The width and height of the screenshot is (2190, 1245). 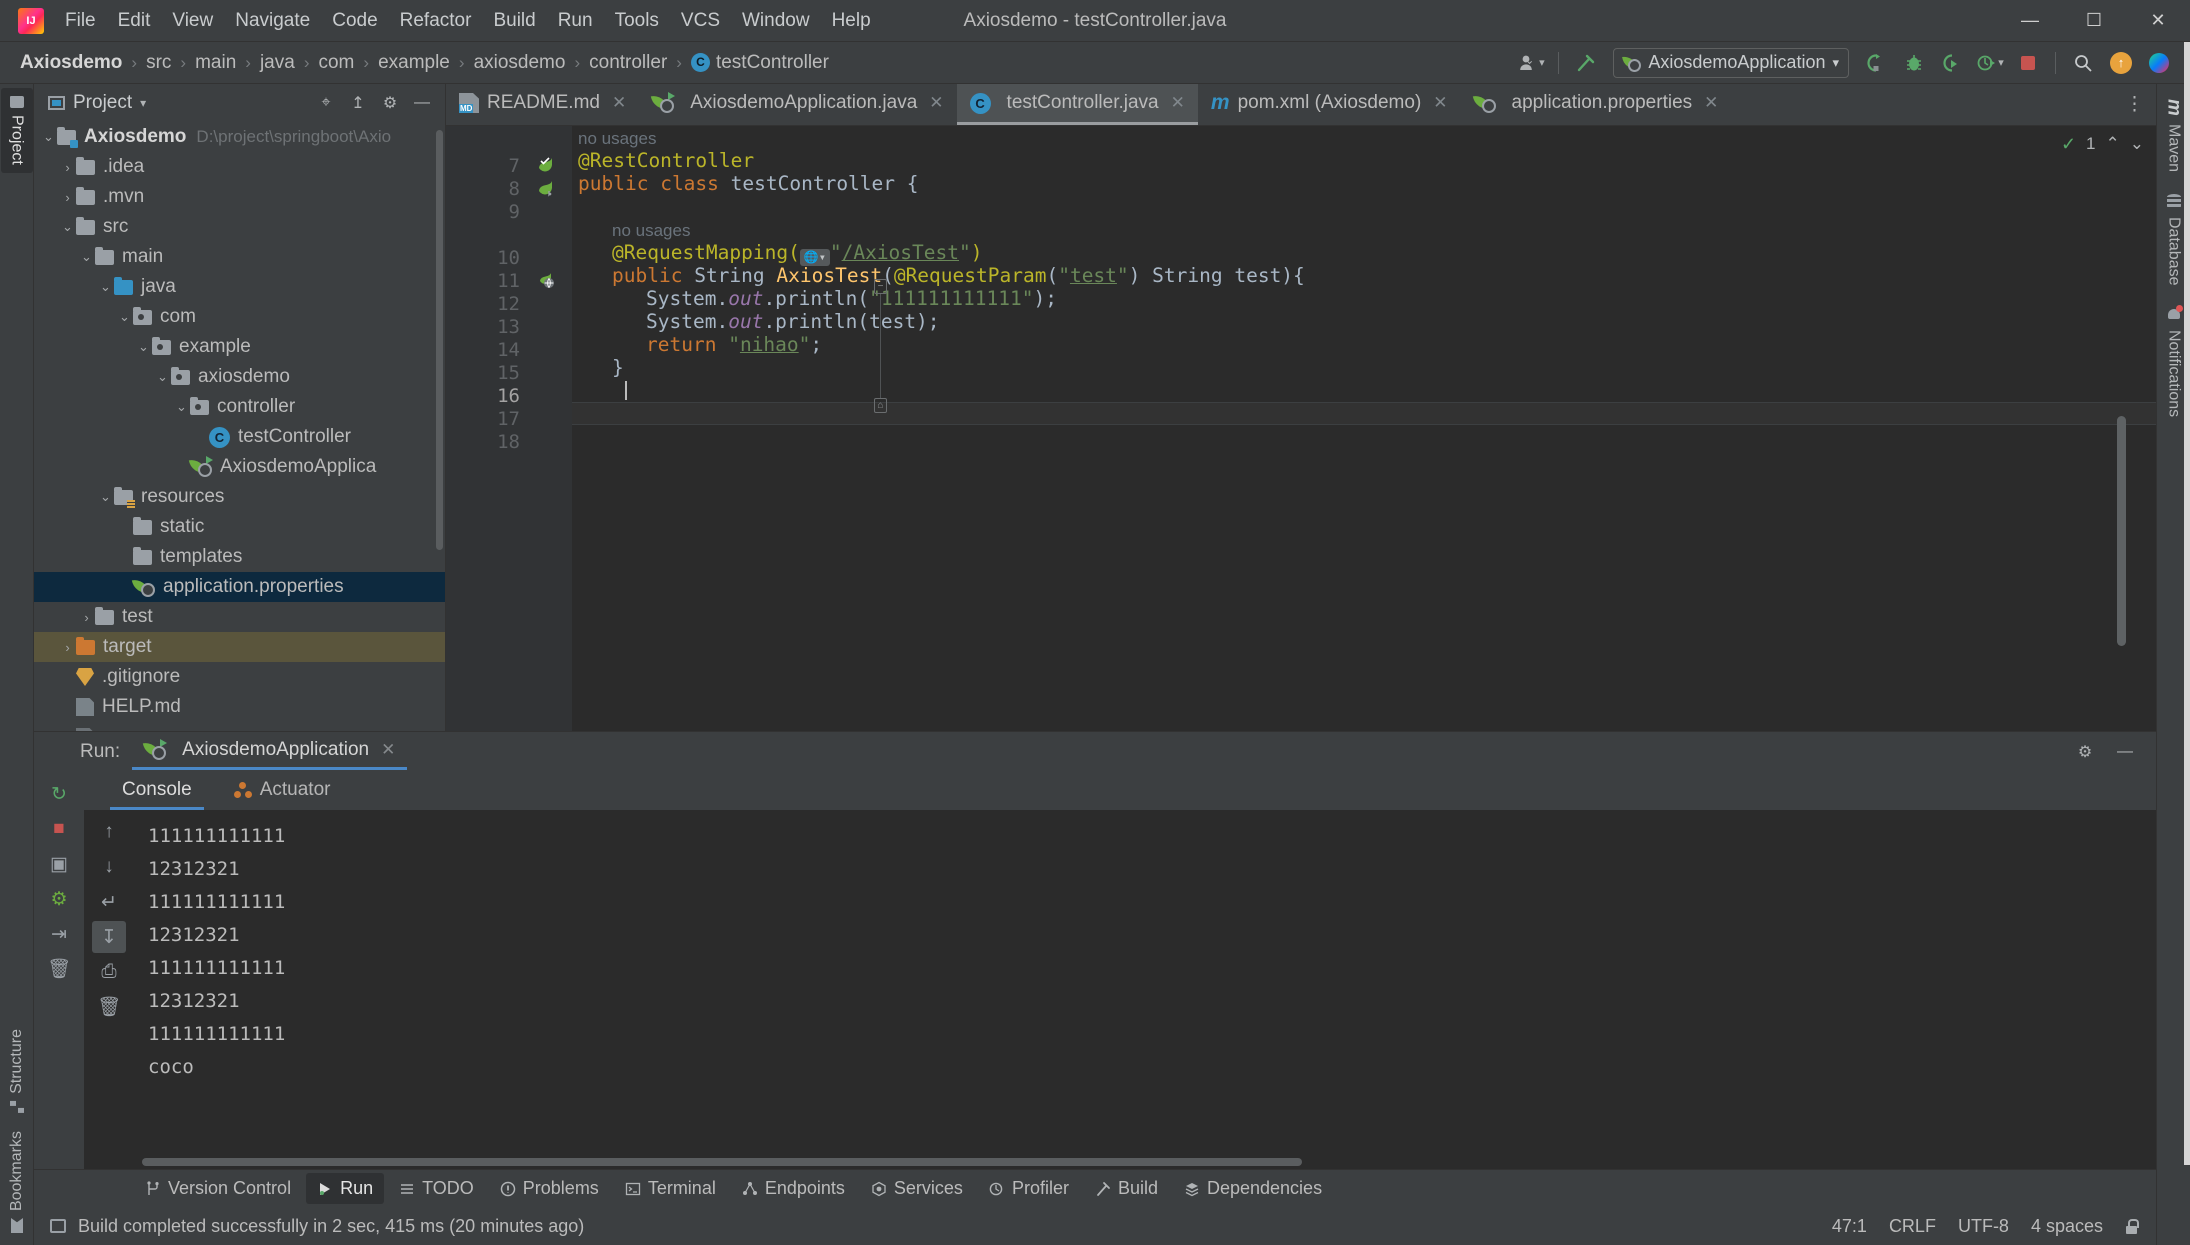 What do you see at coordinates (17, 1182) in the screenshot?
I see `sidebar-item-bookmarks: Bookmarks` at bounding box center [17, 1182].